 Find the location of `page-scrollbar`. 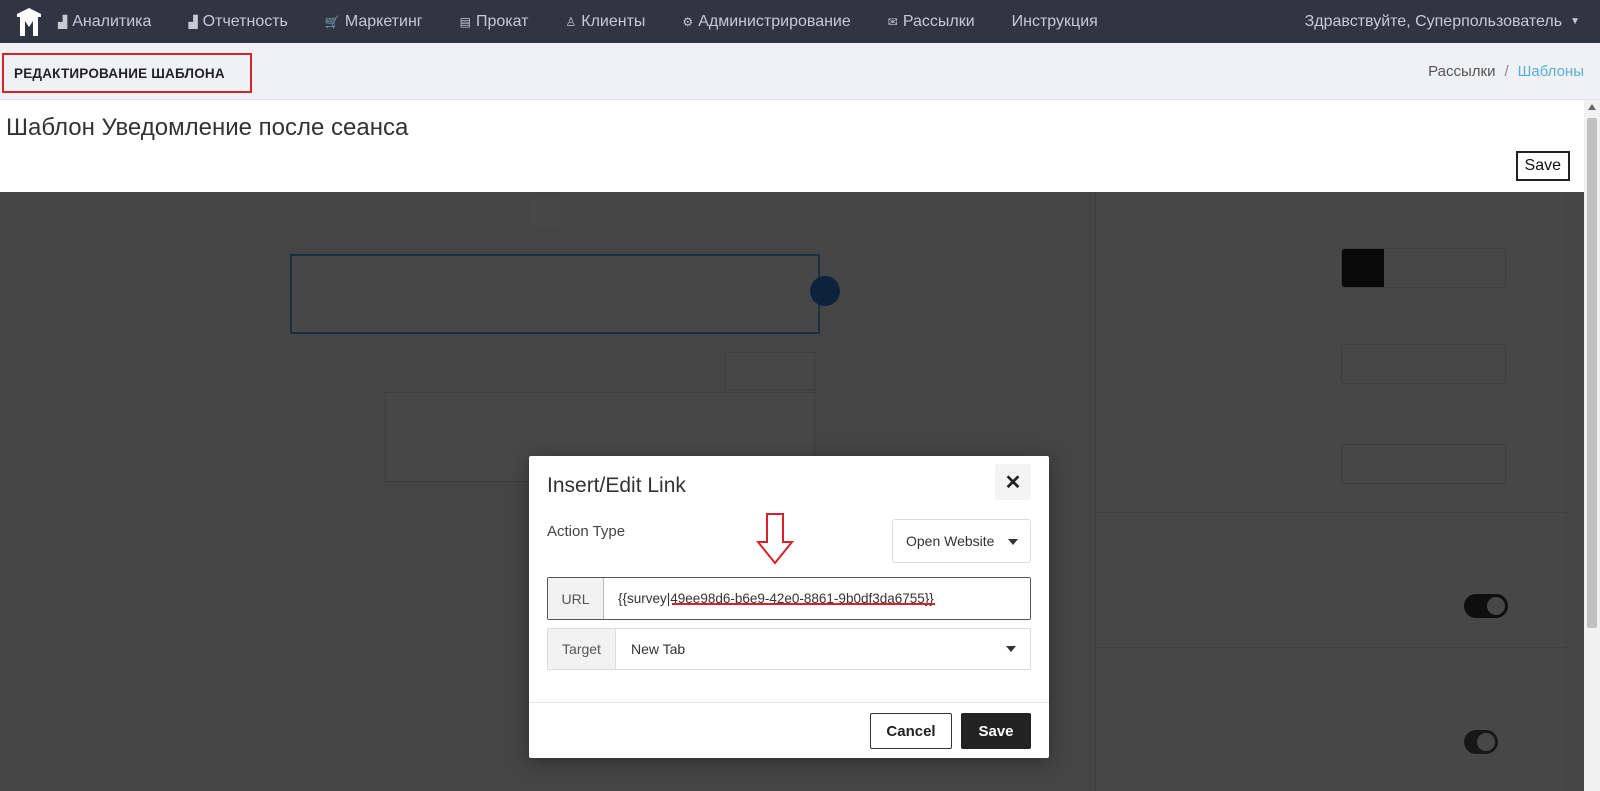

page-scrollbar is located at coordinates (1592, 445).